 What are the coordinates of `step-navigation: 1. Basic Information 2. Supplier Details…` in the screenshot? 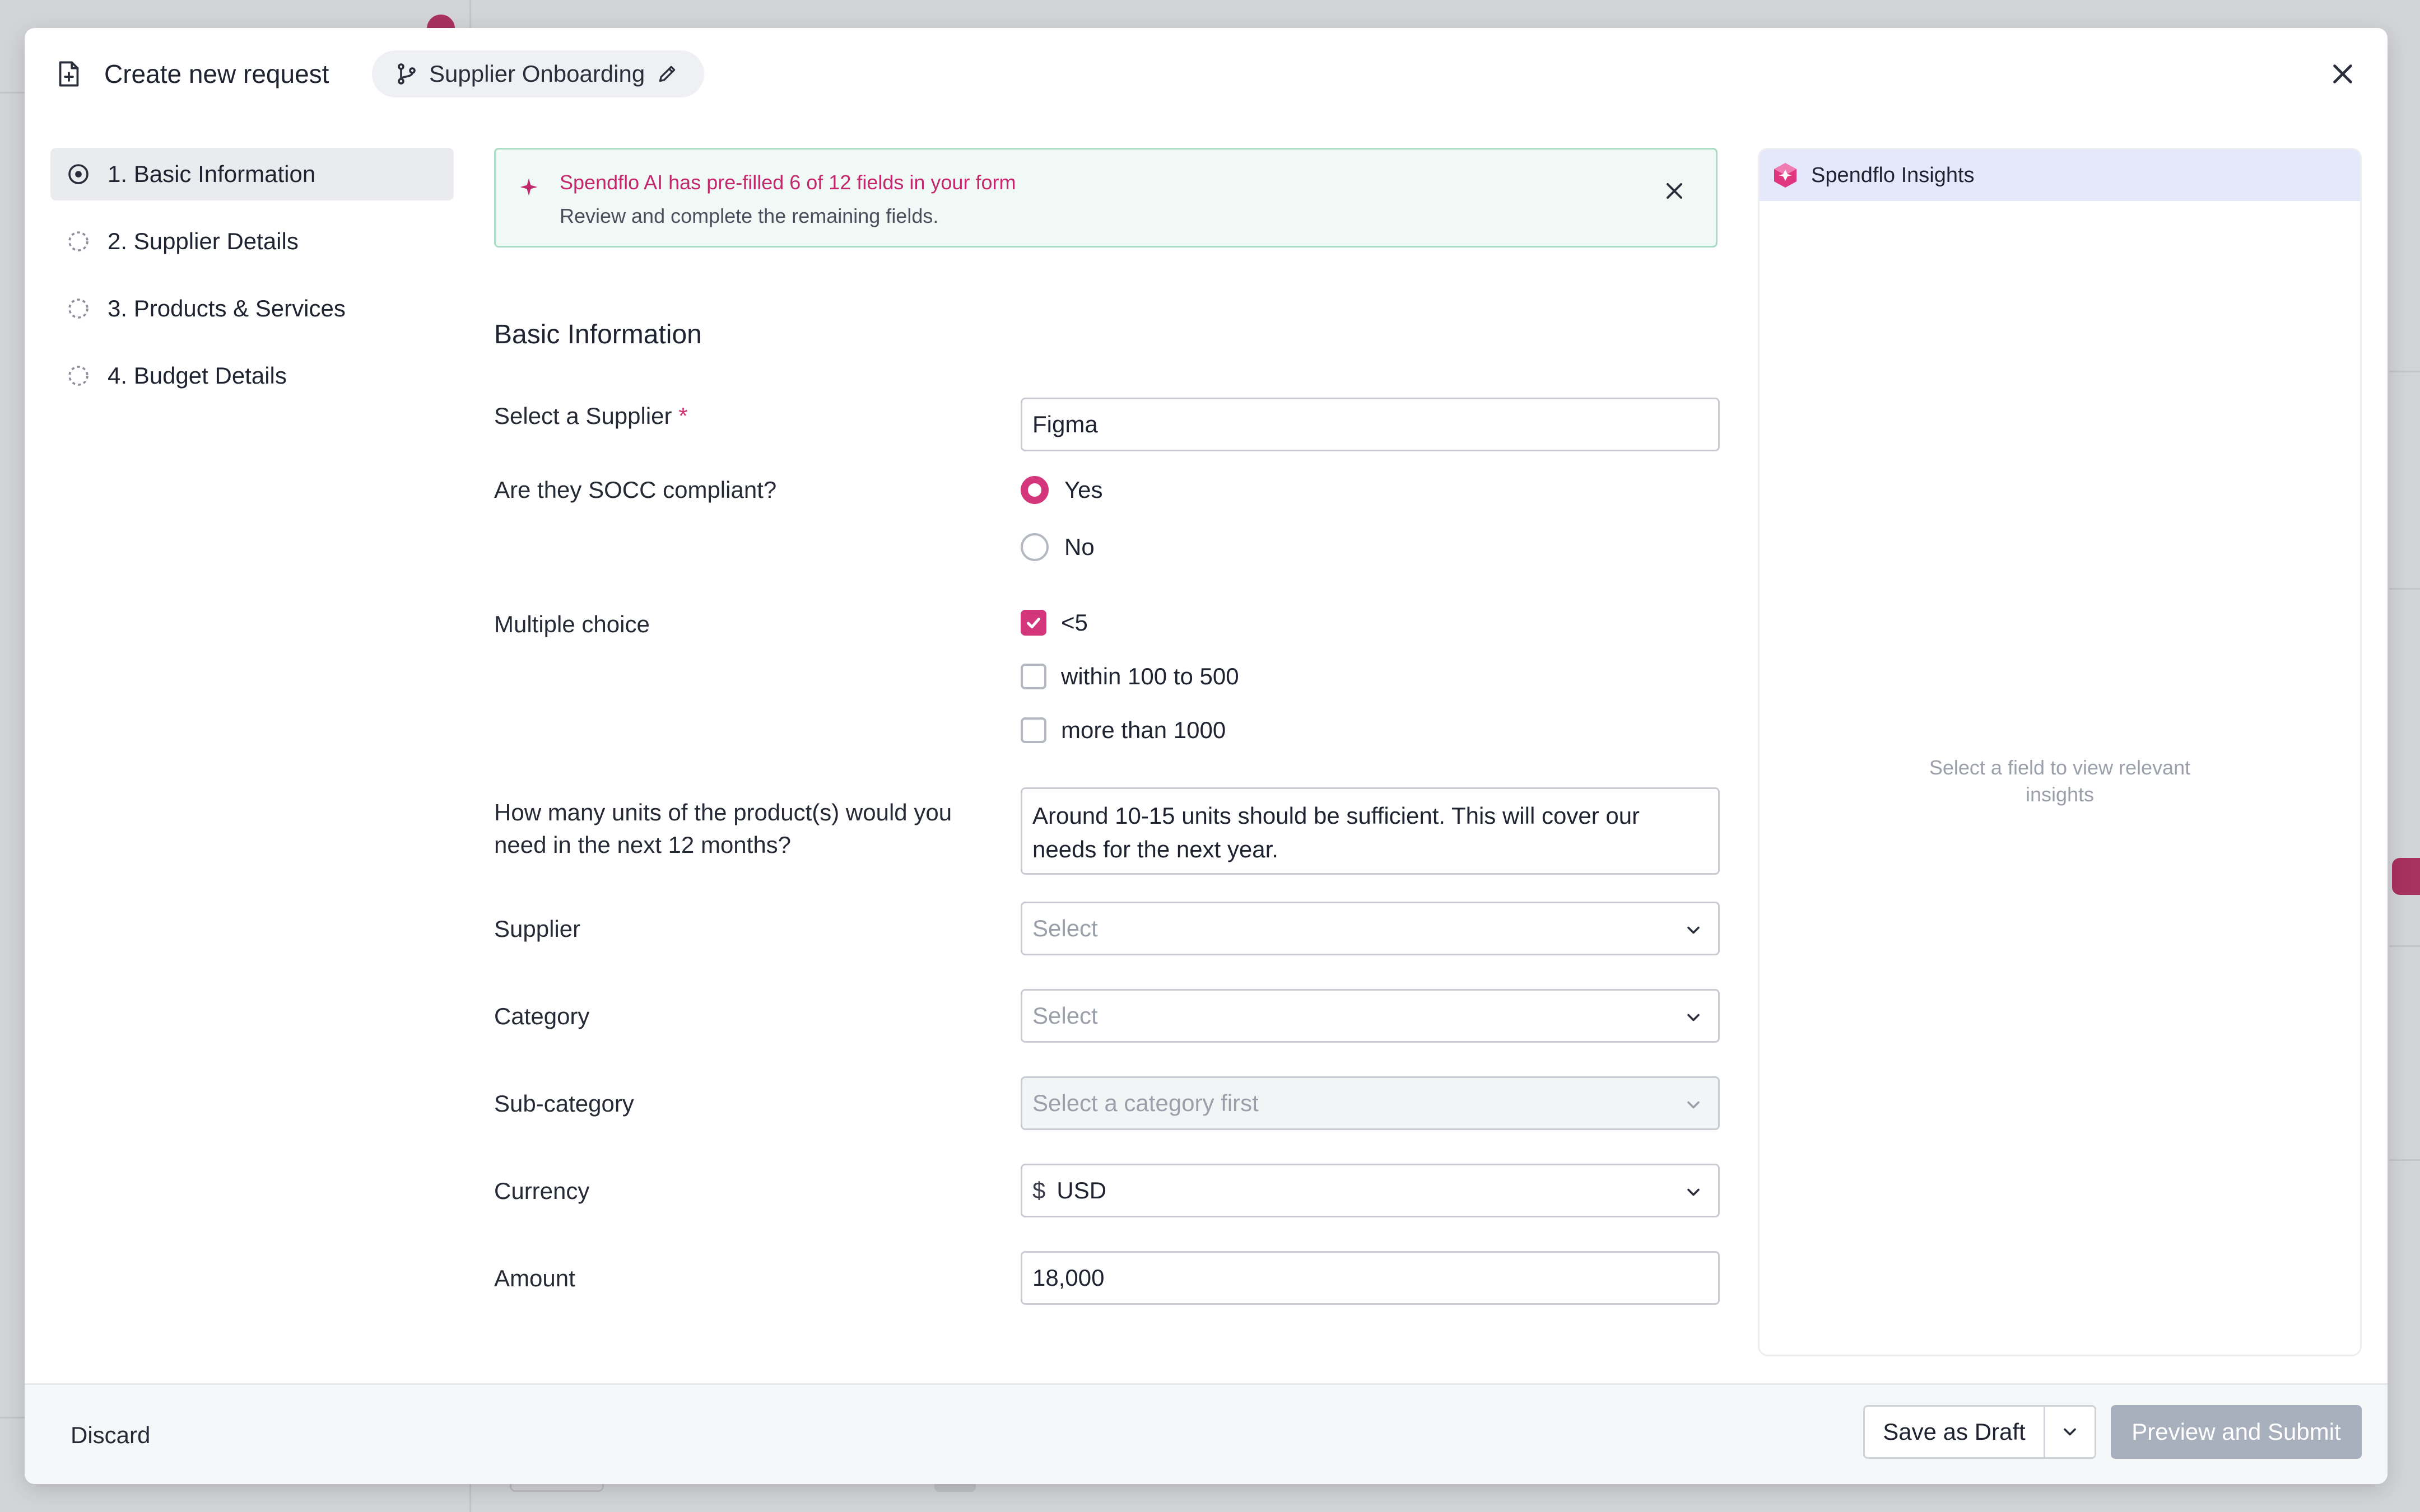 It's located at (252, 283).